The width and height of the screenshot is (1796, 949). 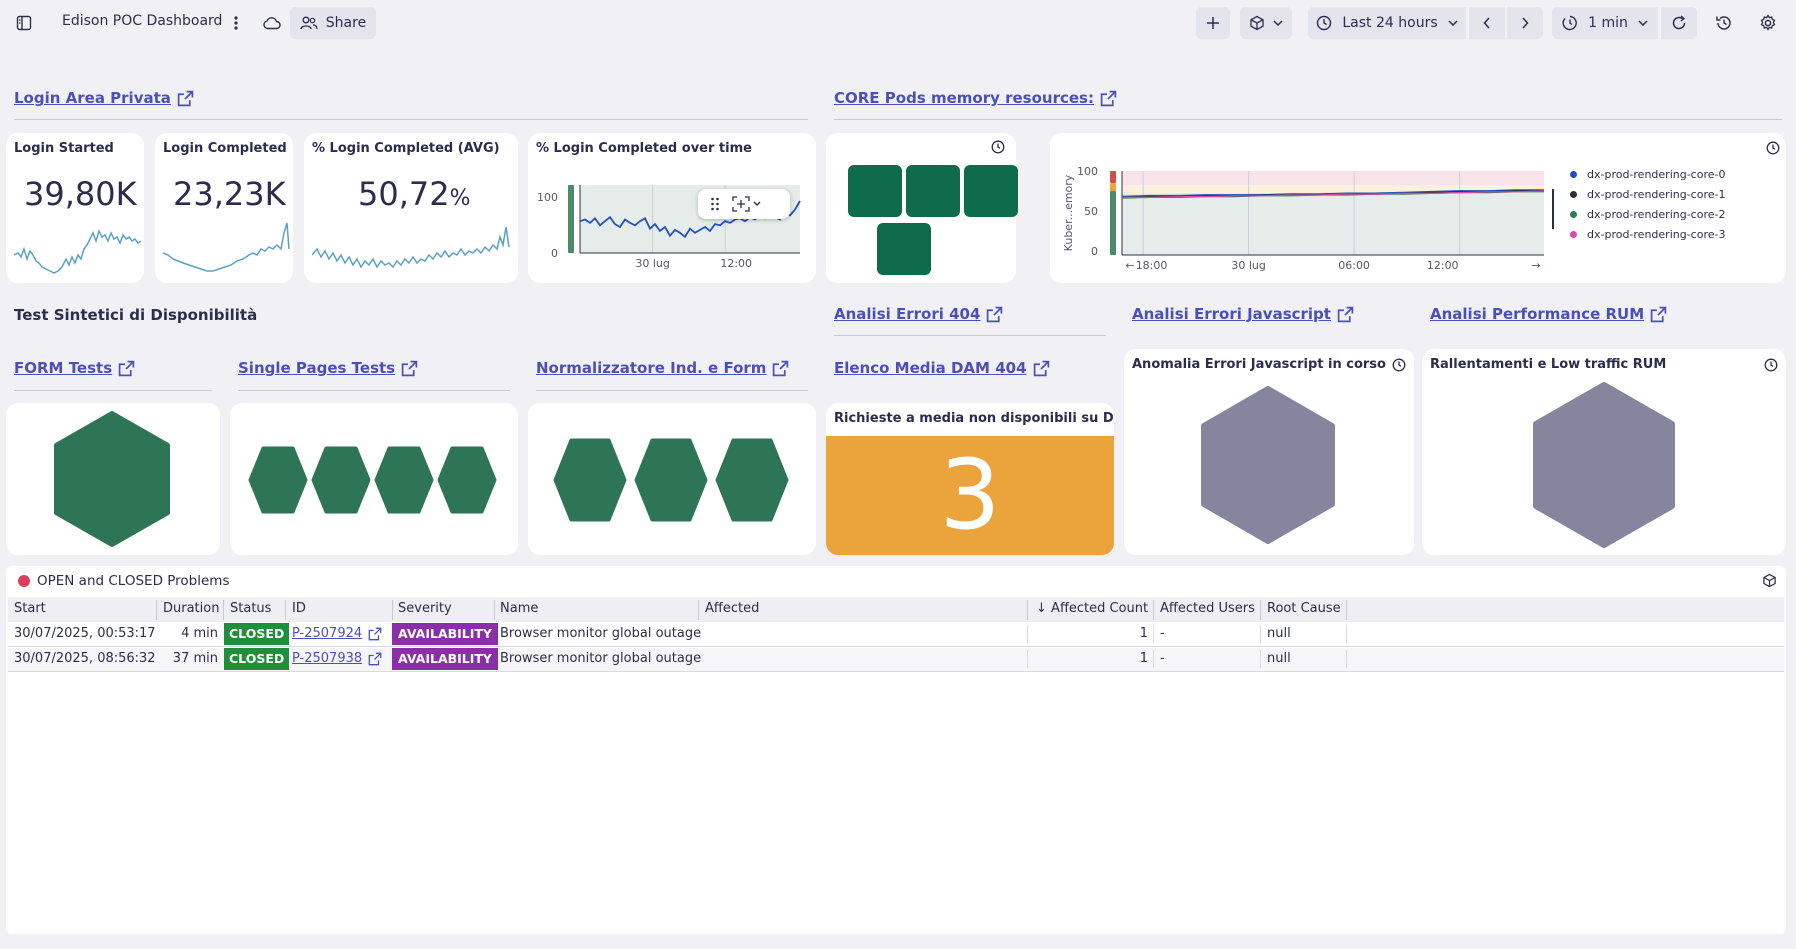 I want to click on dashboard-title: Edison POC Dashboard, so click(x=142, y=21).